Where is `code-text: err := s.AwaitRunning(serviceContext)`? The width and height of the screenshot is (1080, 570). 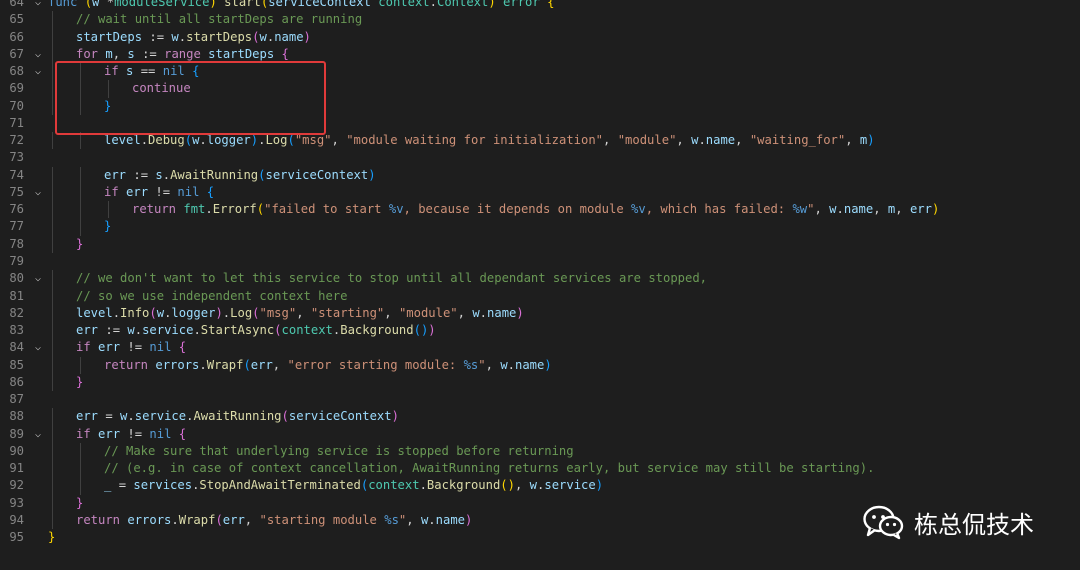
code-text: err := s.AwaitRunning(serviceContext) is located at coordinates (240, 175).